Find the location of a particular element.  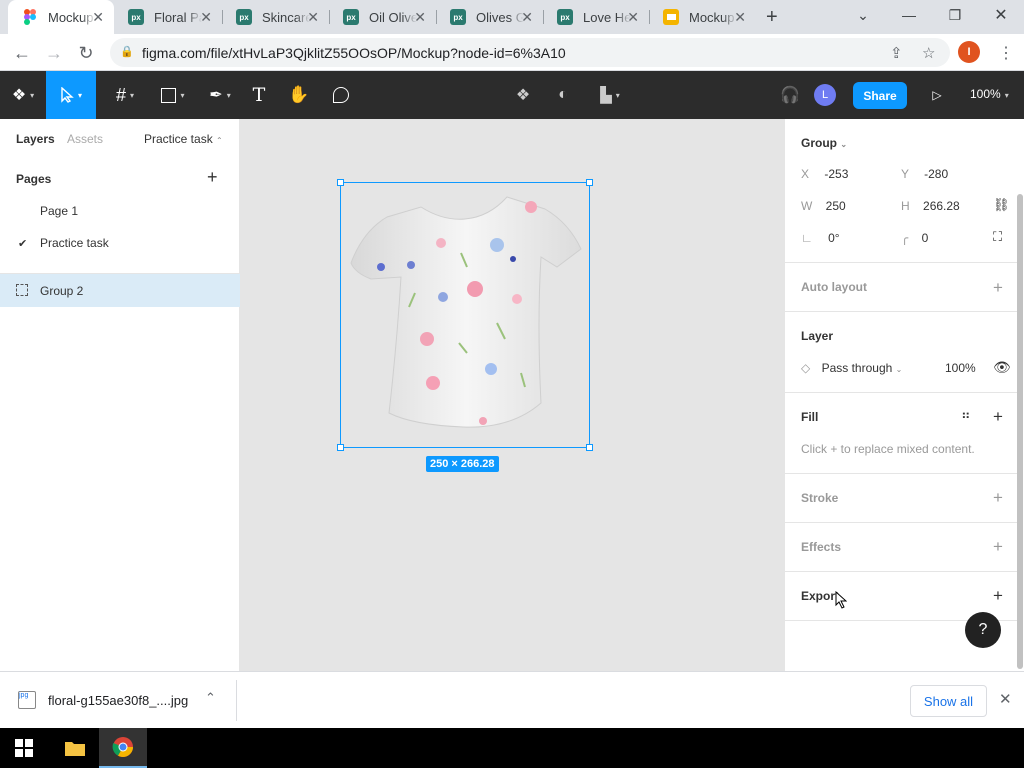

minimize-icon: — is located at coordinates (909, 15).